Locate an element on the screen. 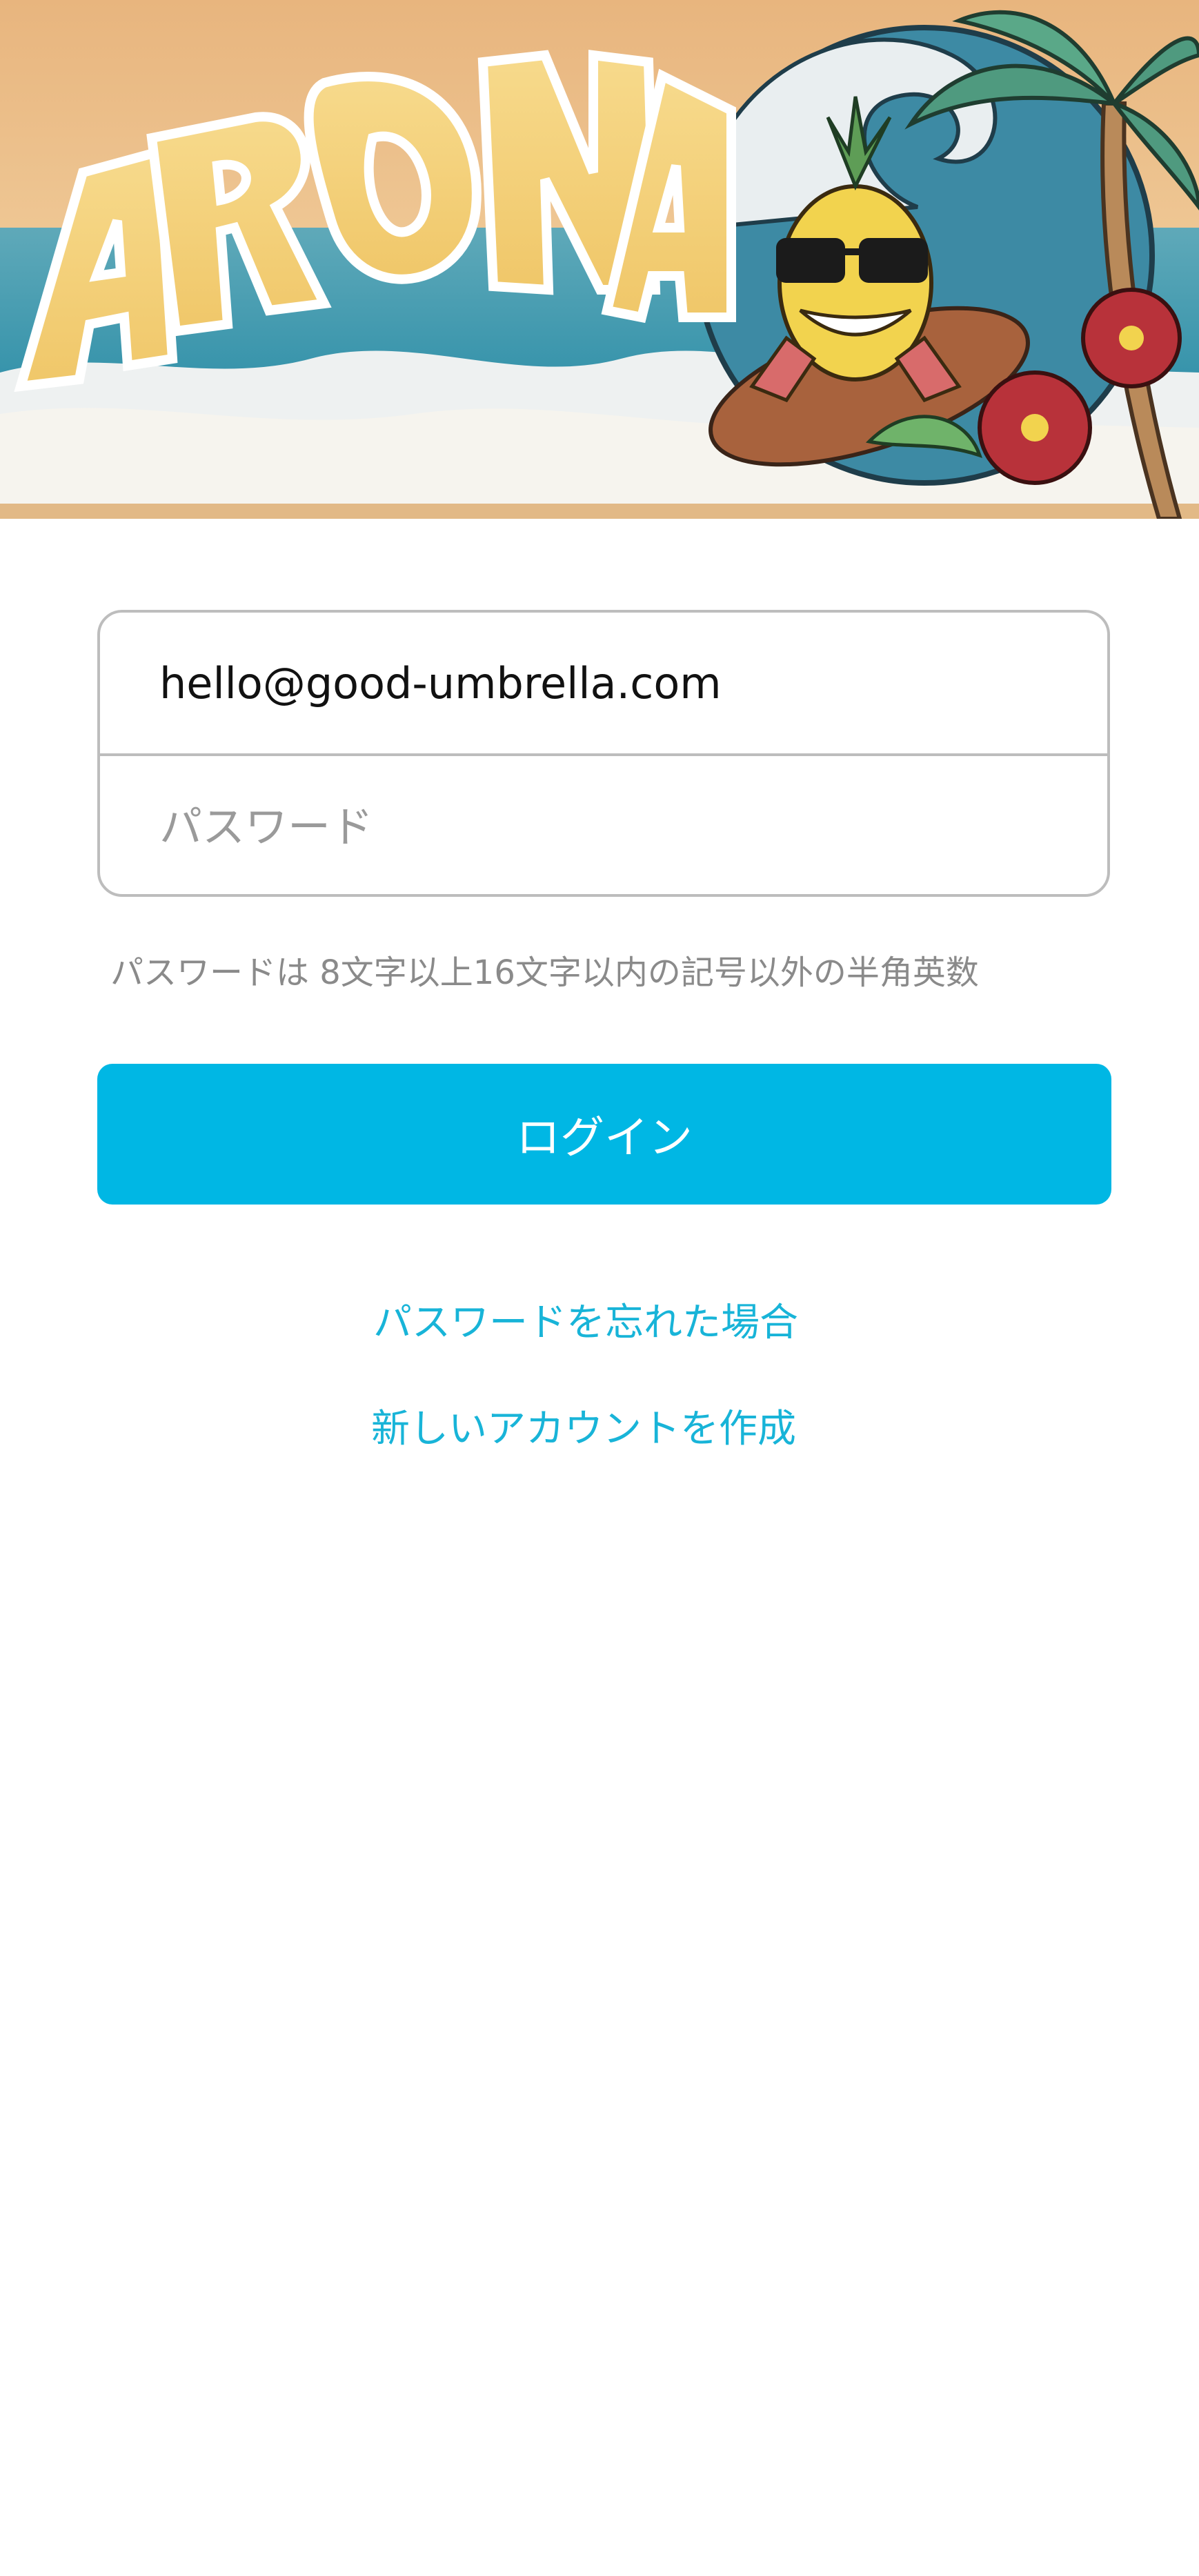 The height and width of the screenshot is (2576, 1199). password-field is located at coordinates (603, 825).